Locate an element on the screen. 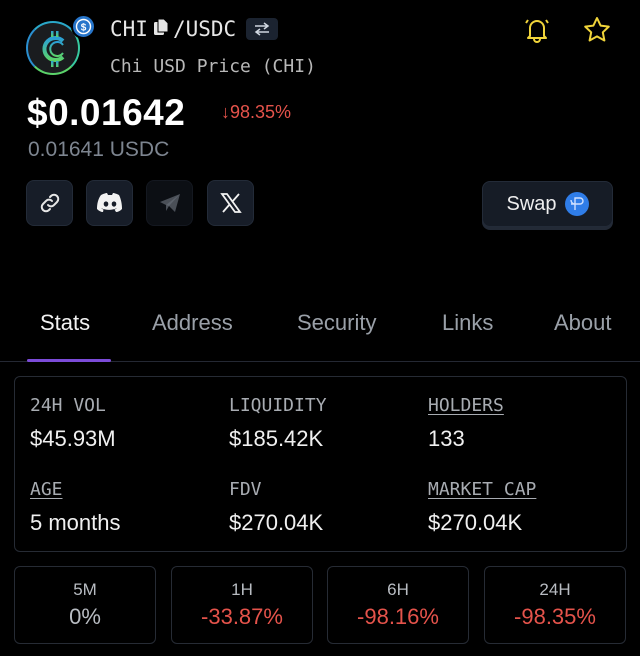 The width and height of the screenshot is (640, 656). chi-logo-icon is located at coordinates (53, 49).